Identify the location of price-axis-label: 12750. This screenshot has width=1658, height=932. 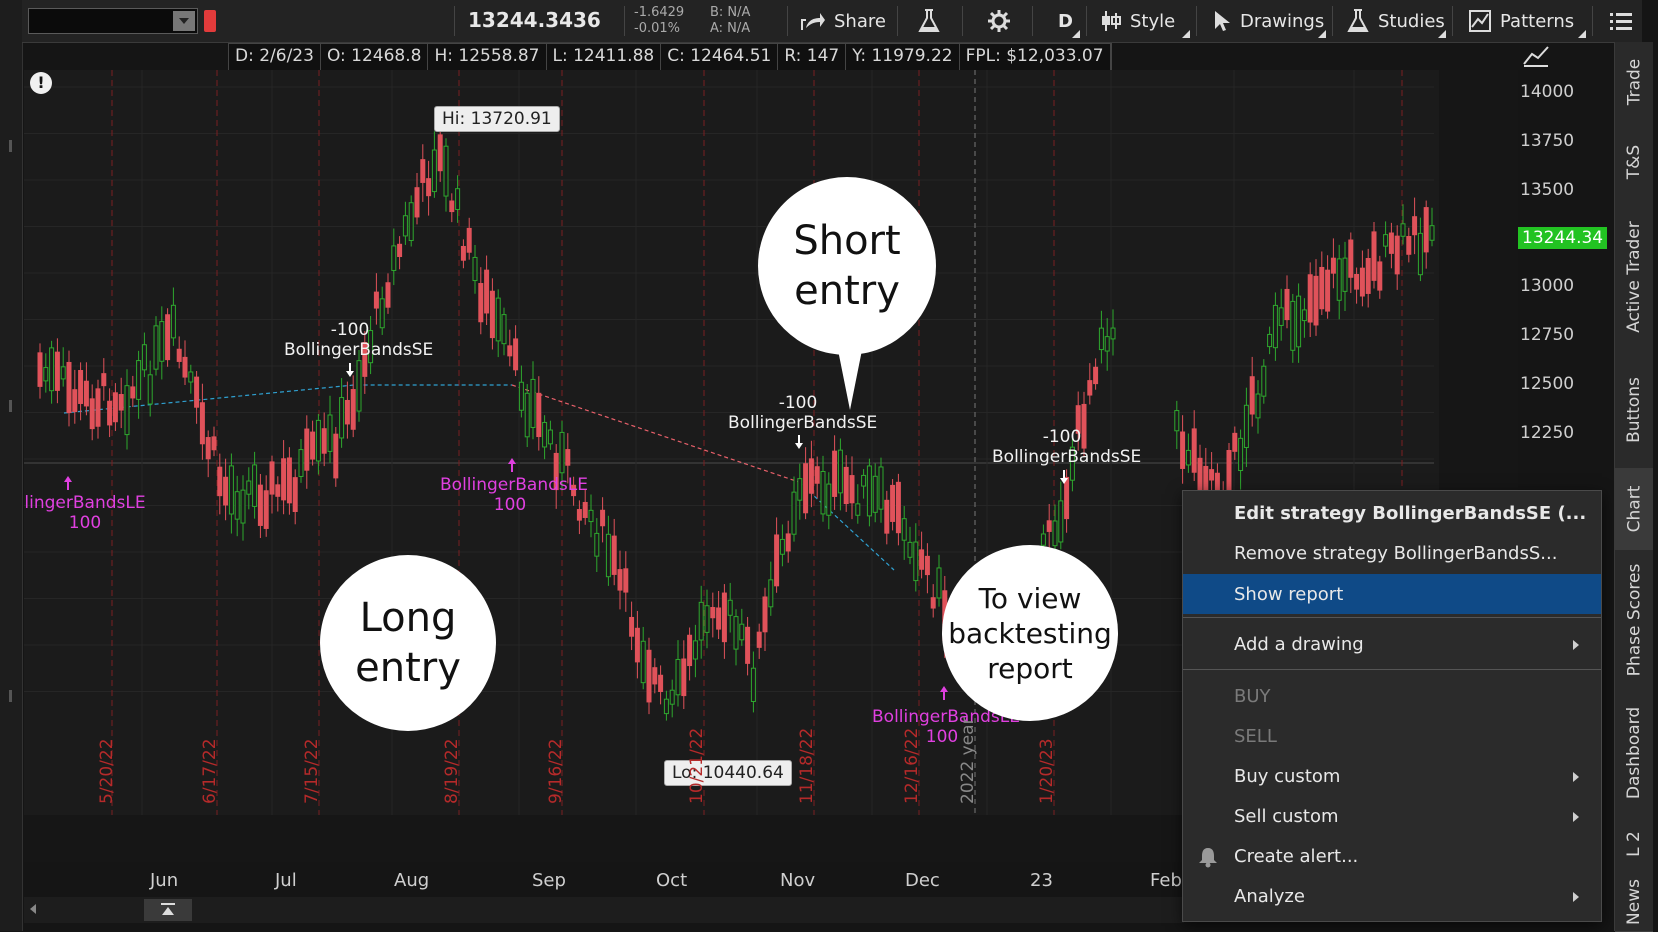
(1547, 335).